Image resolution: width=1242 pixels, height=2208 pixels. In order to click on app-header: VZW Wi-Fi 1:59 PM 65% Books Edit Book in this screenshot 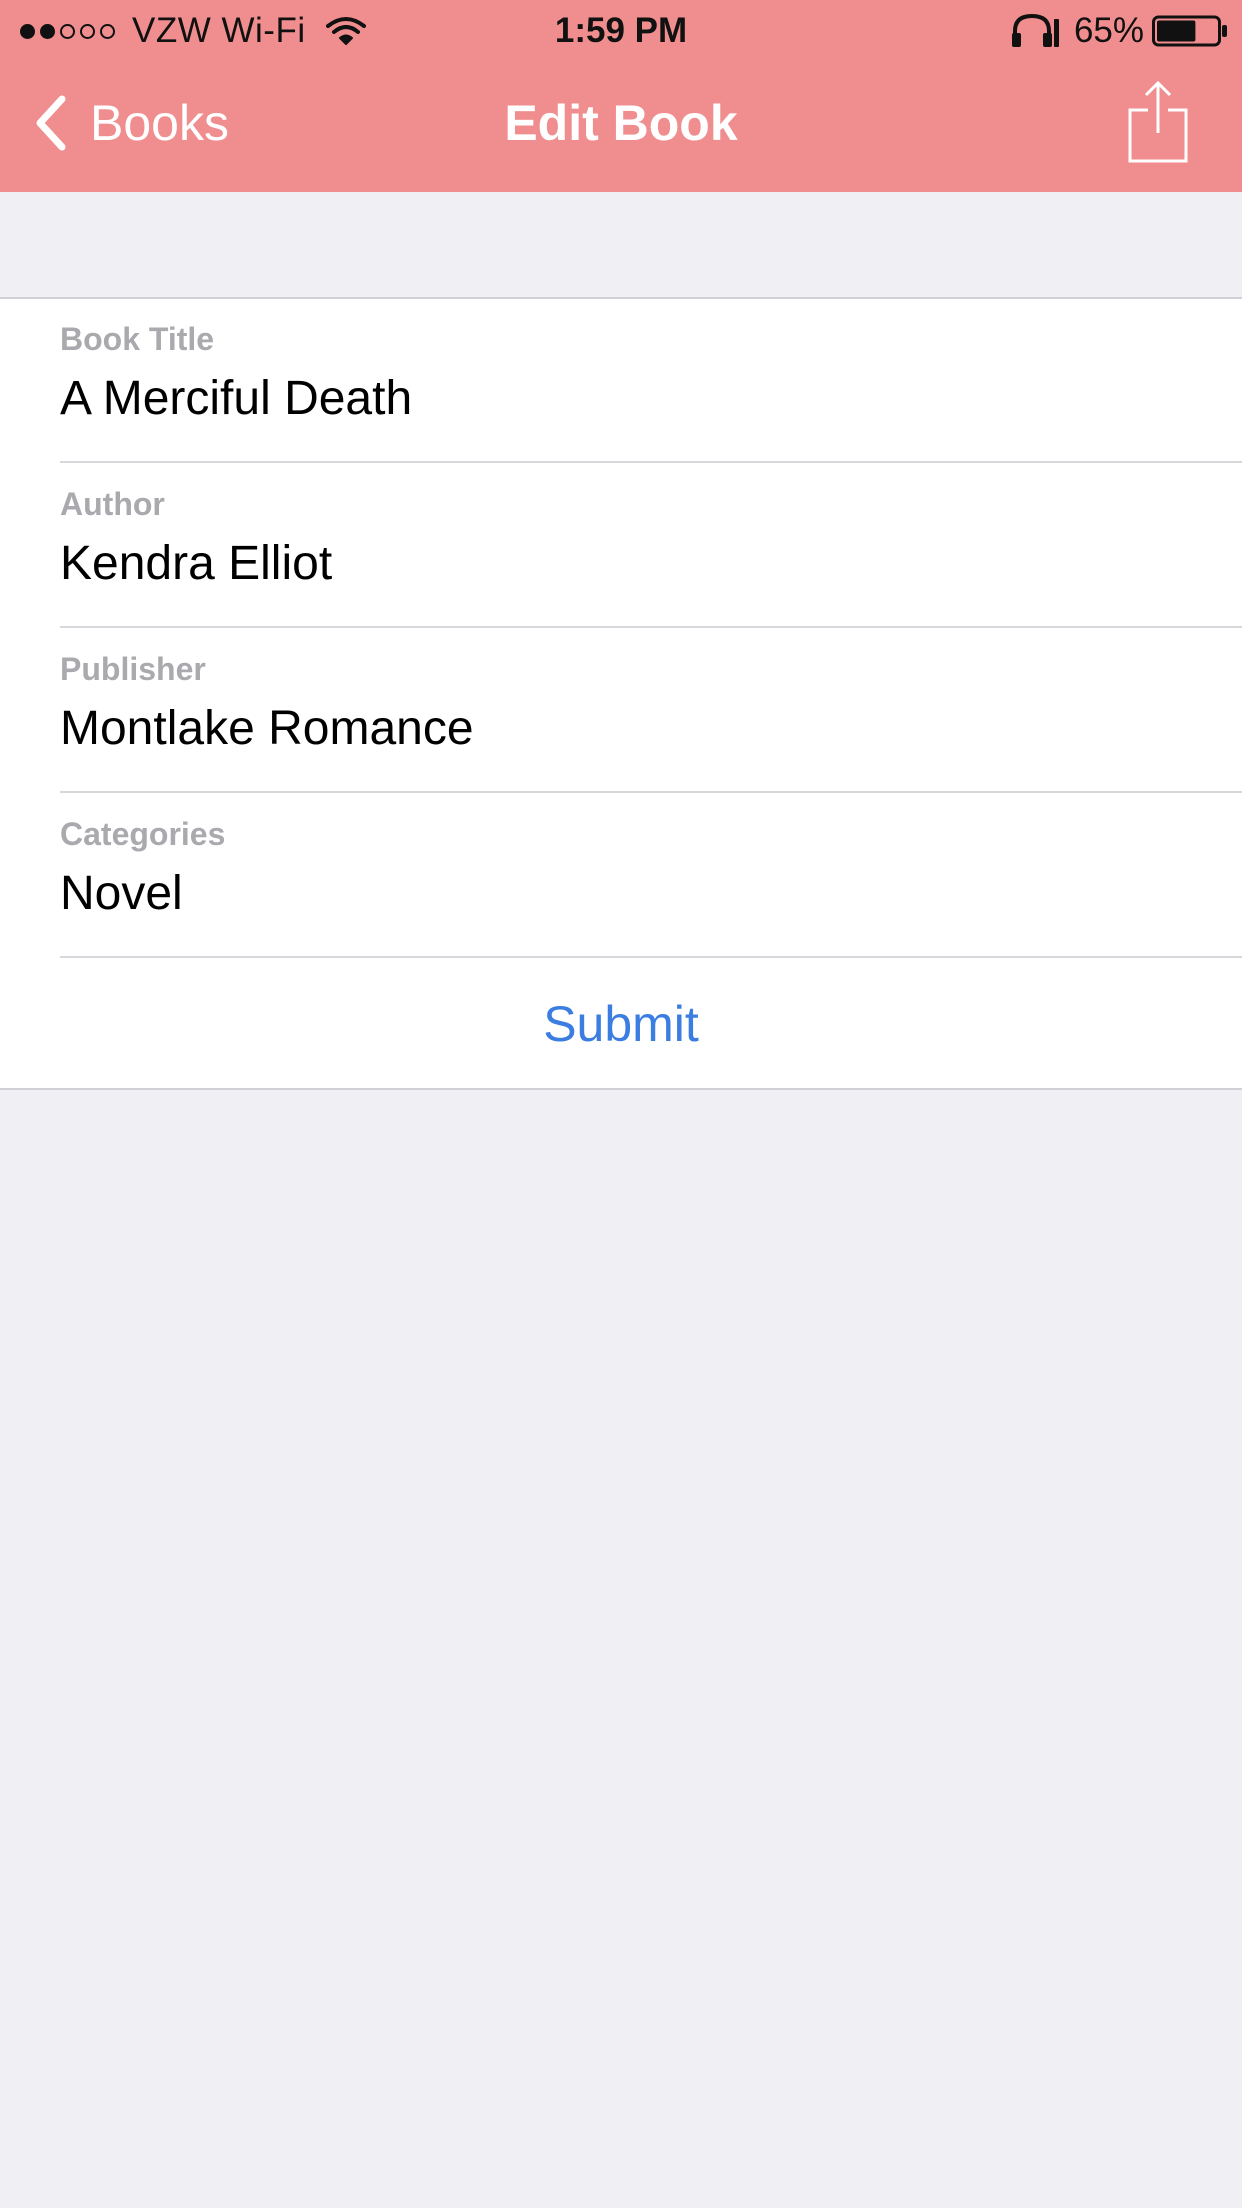, I will do `click(621, 96)`.